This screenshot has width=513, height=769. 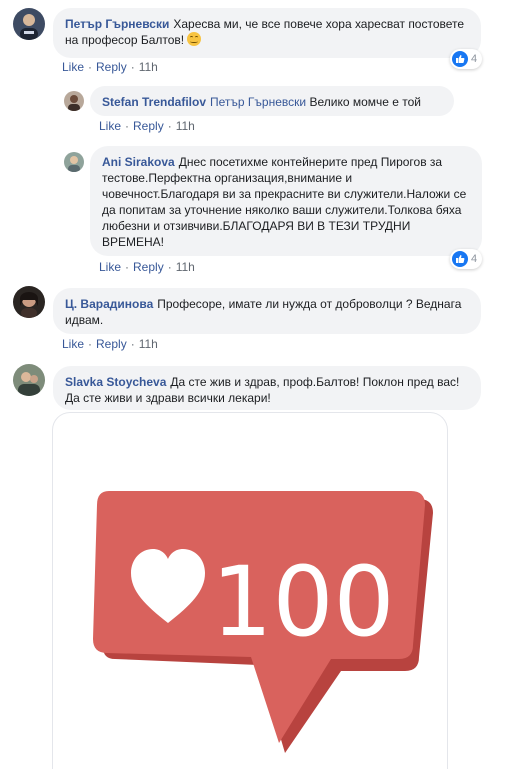 What do you see at coordinates (117, 24) in the screenshot?
I see `comment-author: Петър Гърневски` at bounding box center [117, 24].